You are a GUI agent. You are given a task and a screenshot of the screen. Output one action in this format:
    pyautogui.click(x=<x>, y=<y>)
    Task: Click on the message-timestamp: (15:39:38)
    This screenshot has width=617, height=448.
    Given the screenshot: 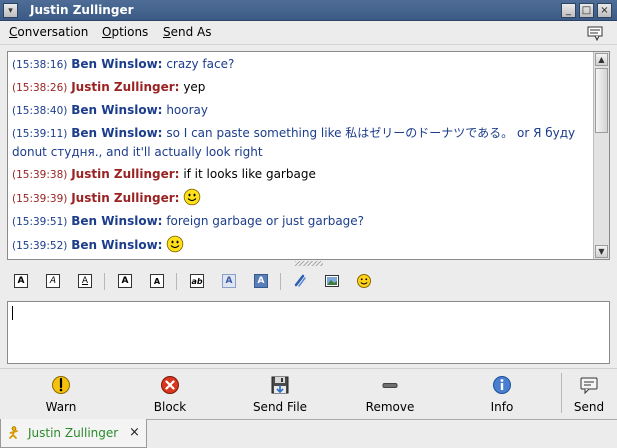 What is the action you would take?
    pyautogui.click(x=40, y=175)
    